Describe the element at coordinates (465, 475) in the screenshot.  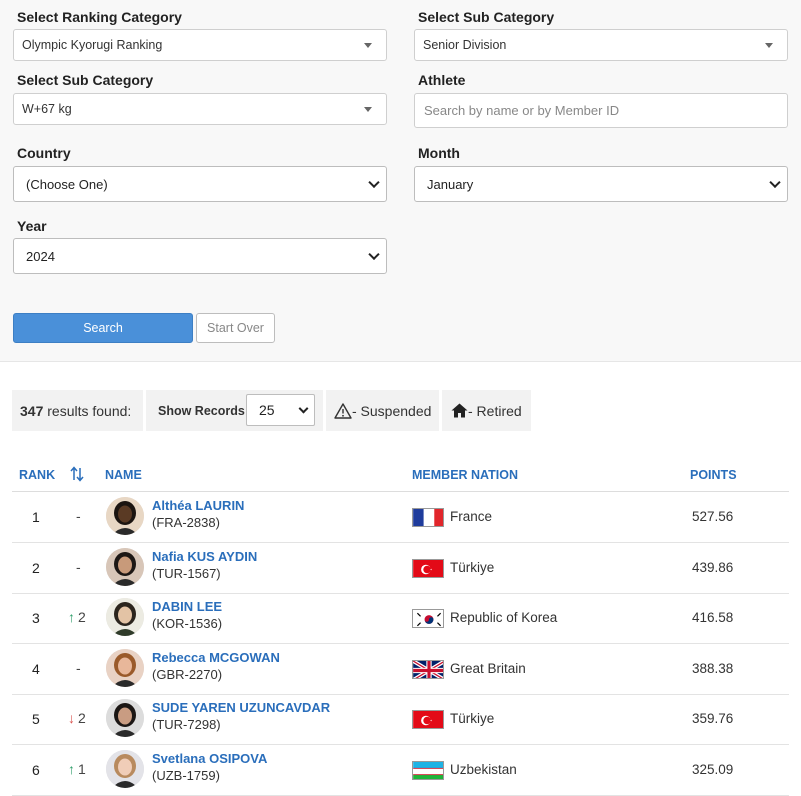
I see `header-nation: MEMBER NATION` at that location.